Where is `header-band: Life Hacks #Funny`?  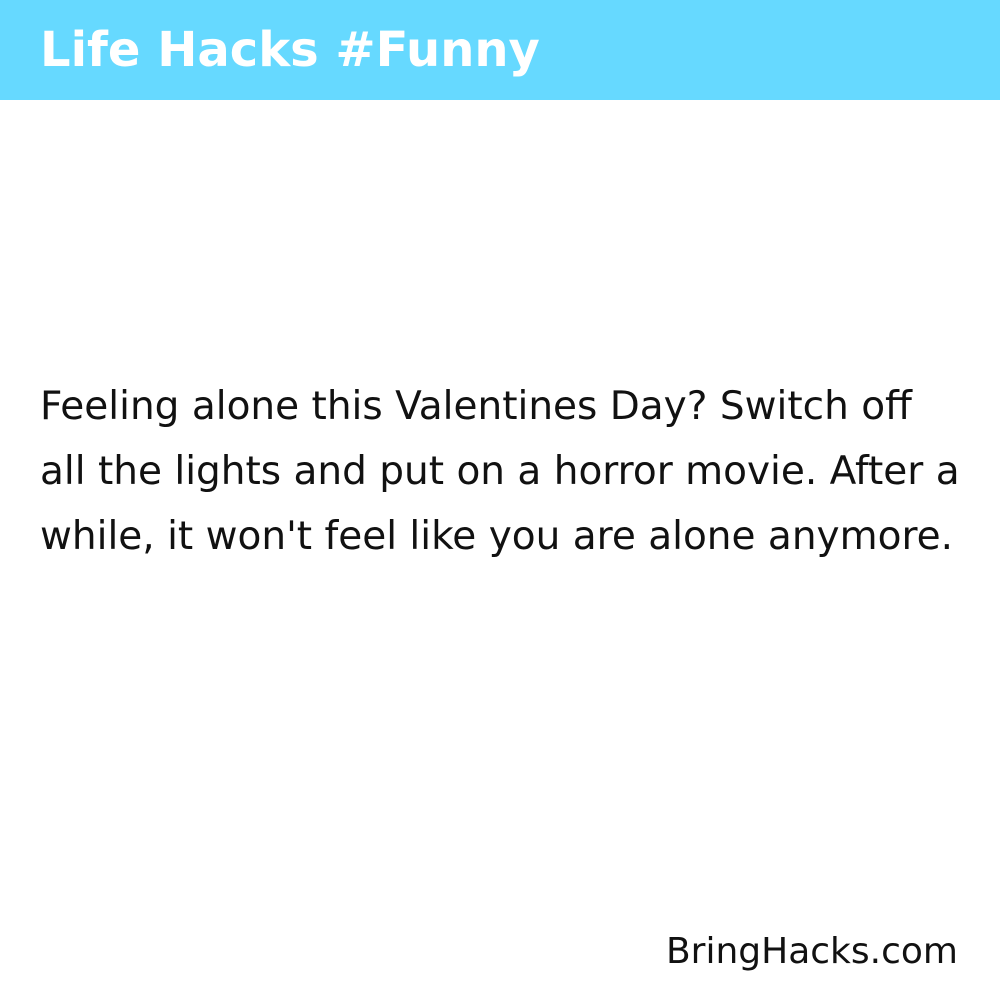
header-band: Life Hacks #Funny is located at coordinates (500, 50).